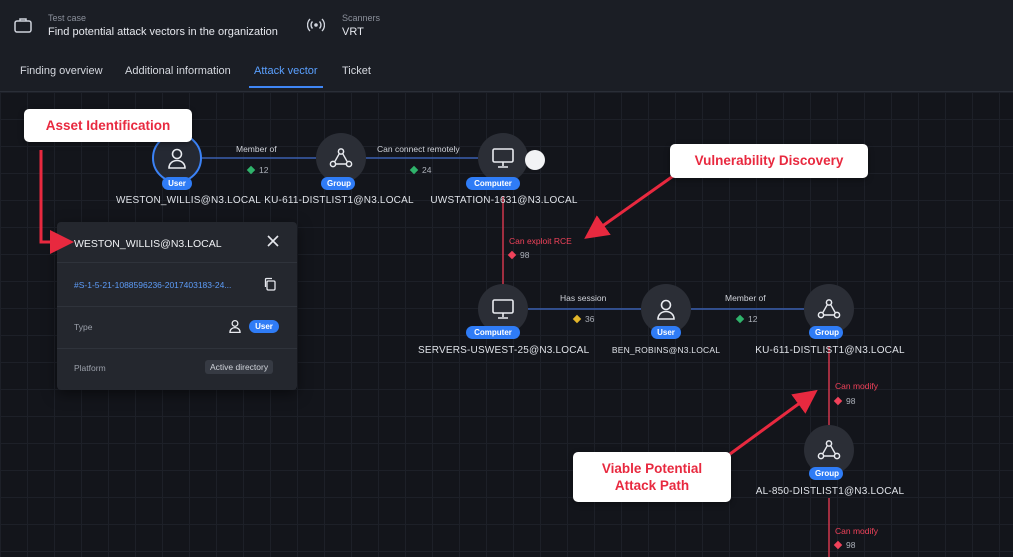 Image resolution: width=1013 pixels, height=557 pixels. What do you see at coordinates (286, 74) in the screenshot?
I see `tab-attack-vector: Attack vector` at bounding box center [286, 74].